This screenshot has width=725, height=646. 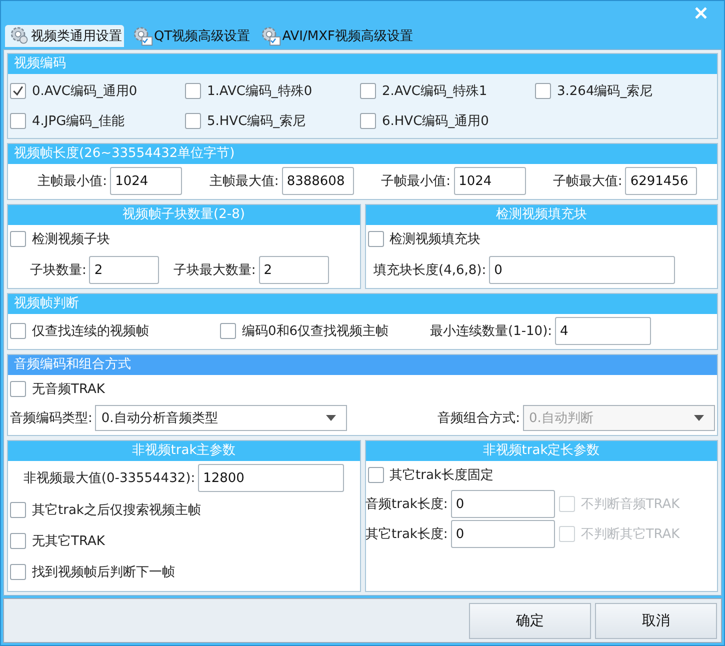 I want to click on section-header: 视频帧判断, so click(x=362, y=304).